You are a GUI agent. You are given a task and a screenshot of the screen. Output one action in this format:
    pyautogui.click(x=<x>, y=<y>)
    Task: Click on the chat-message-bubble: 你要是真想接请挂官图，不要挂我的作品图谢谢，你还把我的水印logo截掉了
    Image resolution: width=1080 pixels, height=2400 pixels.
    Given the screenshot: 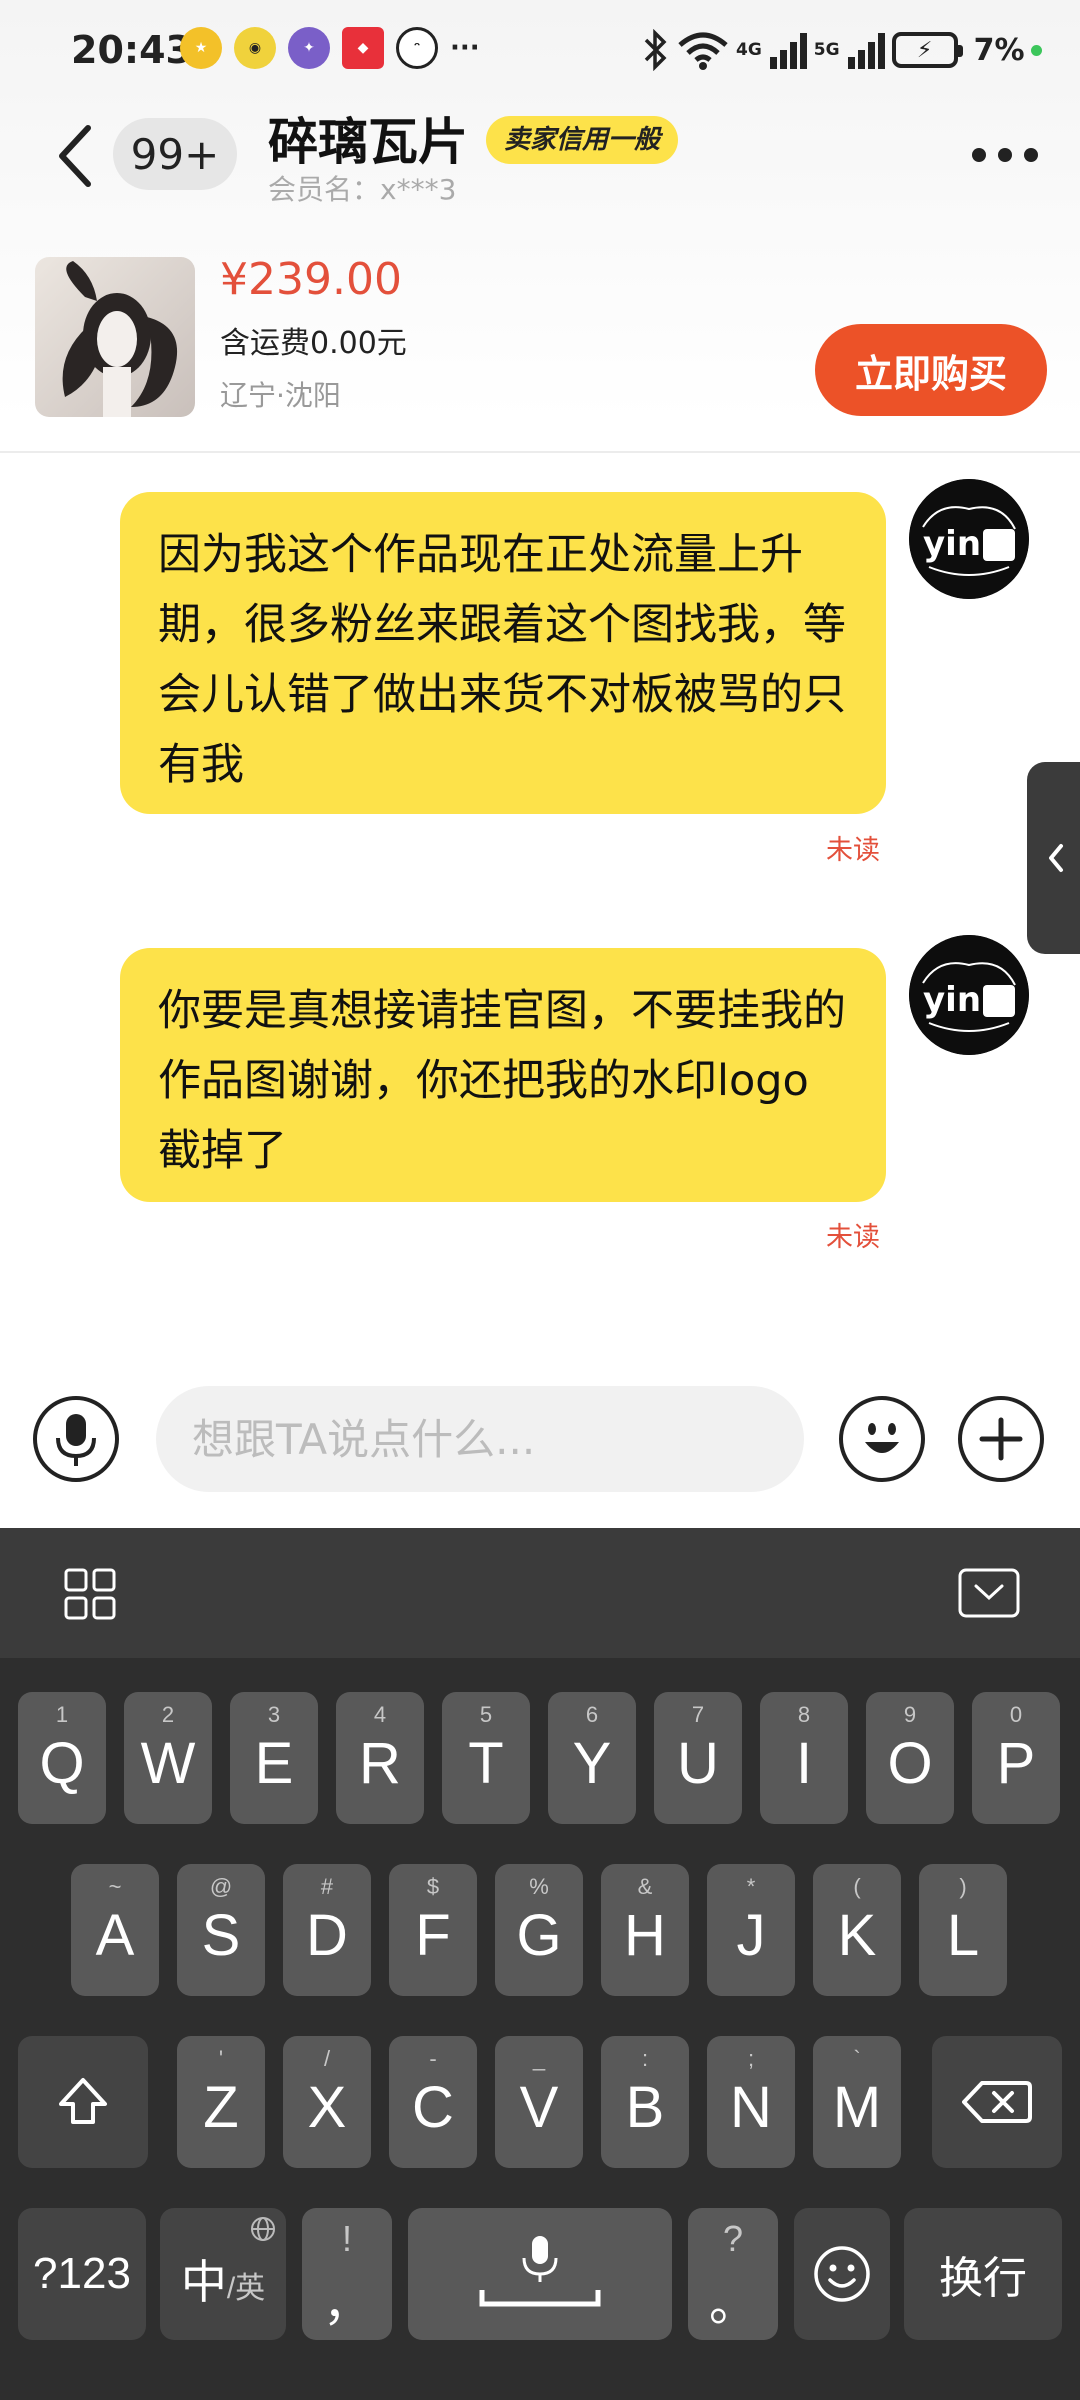 What is the action you would take?
    pyautogui.click(x=503, y=1075)
    